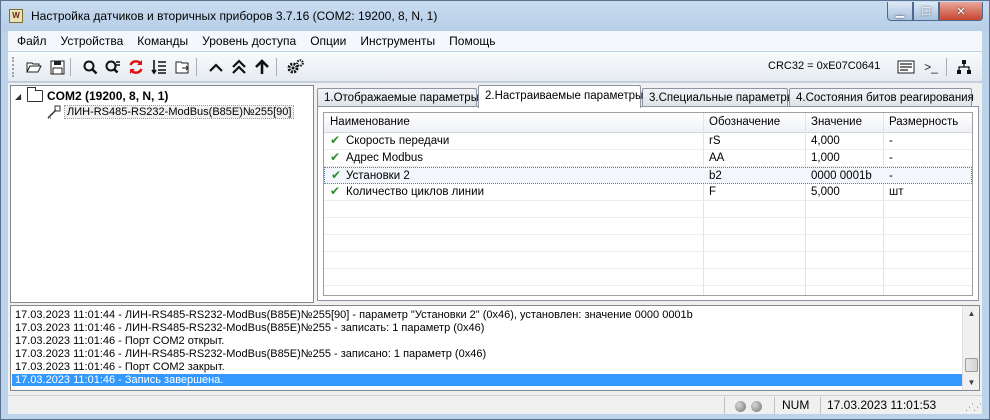  Describe the element at coordinates (970, 348) in the screenshot. I see `log-scrollbar: ▲ ▼` at that location.